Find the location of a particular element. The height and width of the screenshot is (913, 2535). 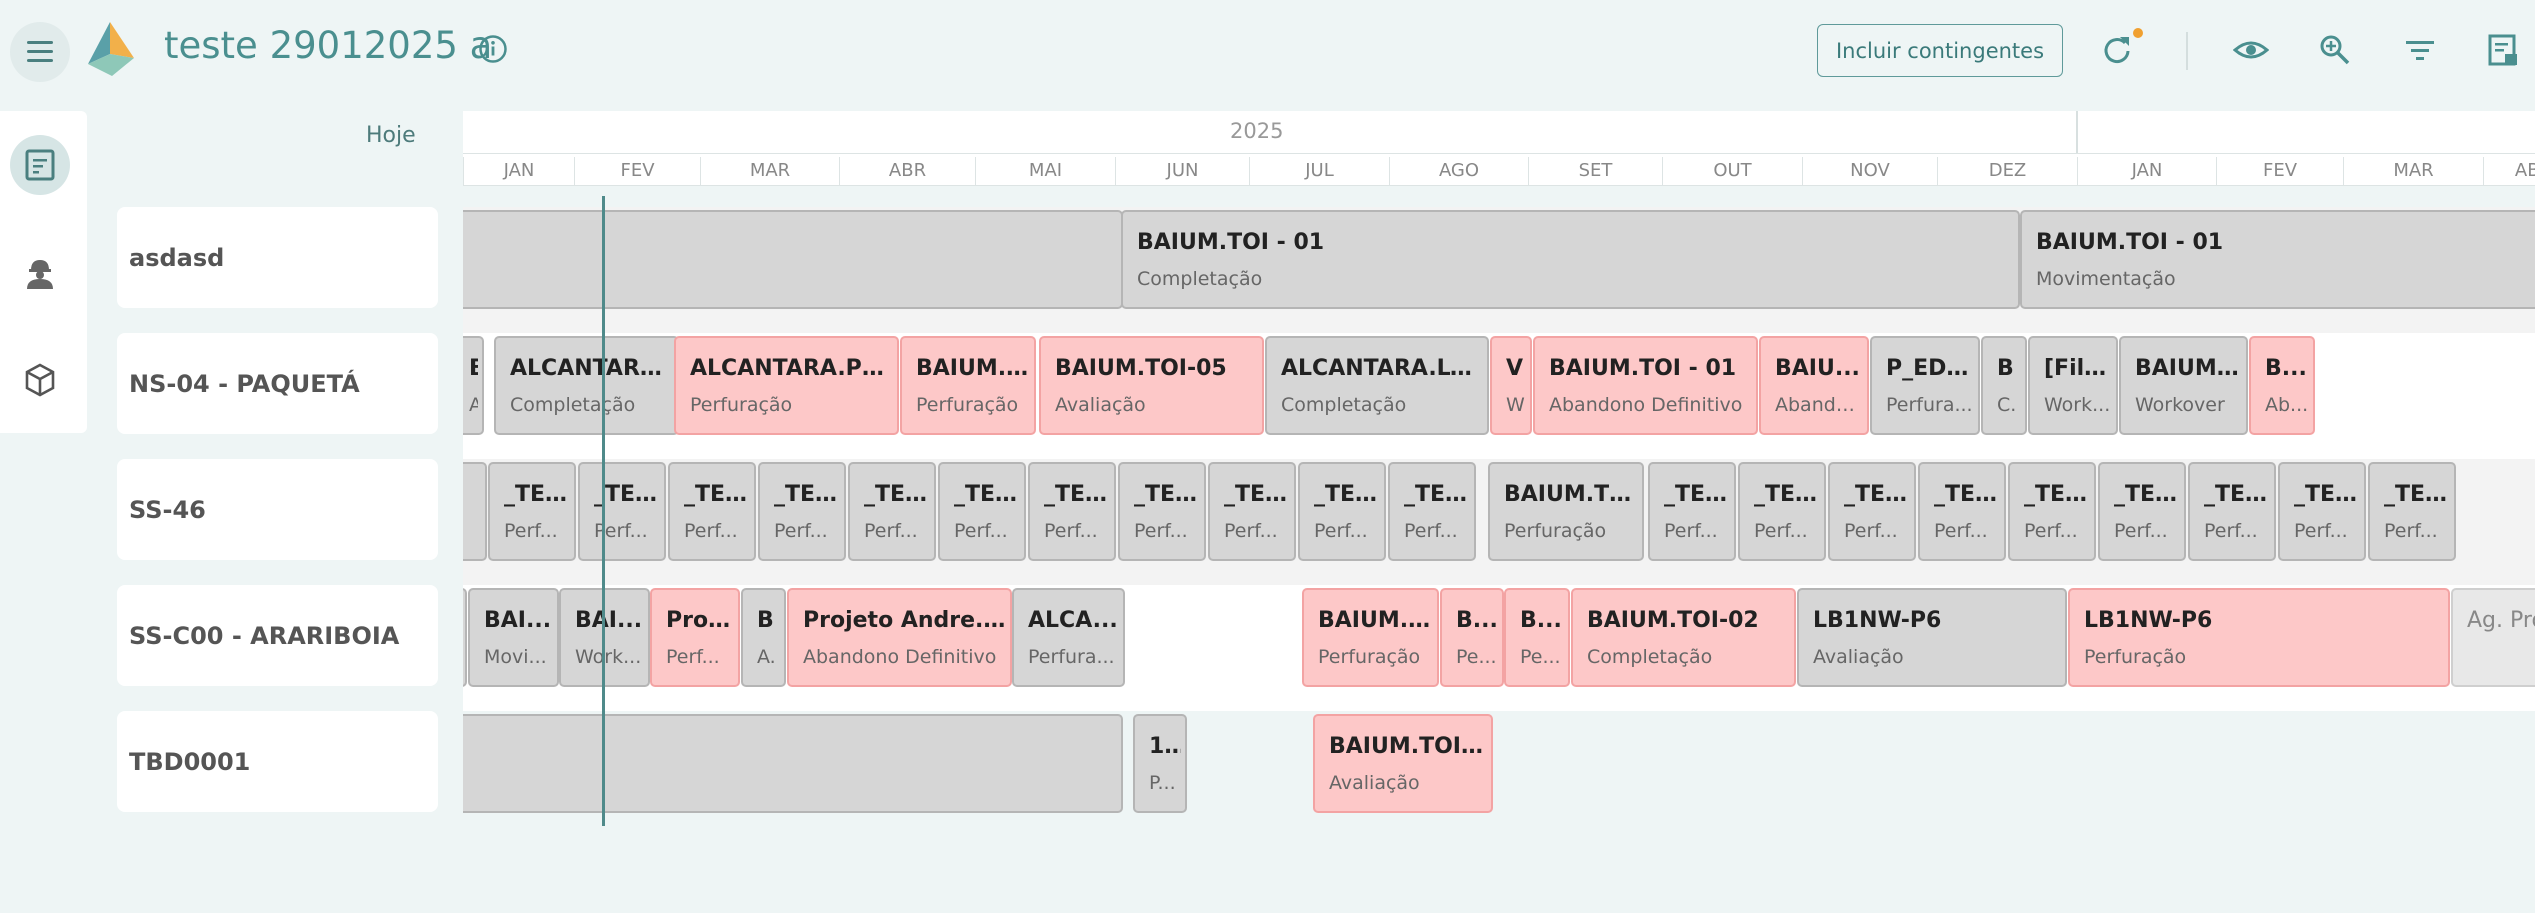

activity-bar: BAIUM.TO... Perfuração is located at coordinates (1566, 511).